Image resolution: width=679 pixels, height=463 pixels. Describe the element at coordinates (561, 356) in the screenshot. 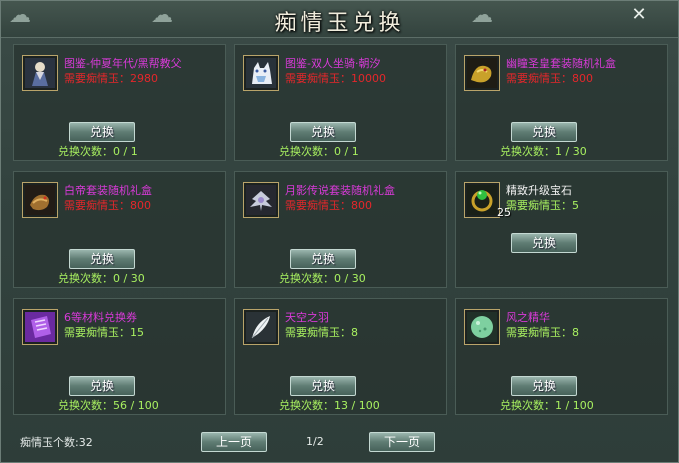

I see `exchange-item: 风之精华 需要痴情玉：8 兑换 兑换次数：1 / 100` at that location.